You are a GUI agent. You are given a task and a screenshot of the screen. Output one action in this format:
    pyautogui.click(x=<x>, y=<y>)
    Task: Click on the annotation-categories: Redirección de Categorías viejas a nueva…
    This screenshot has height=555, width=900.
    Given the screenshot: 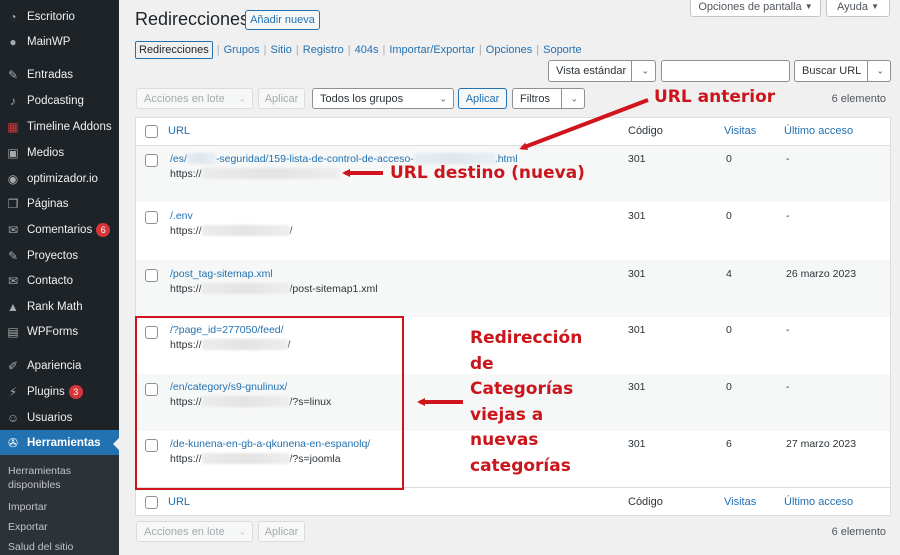 What is the action you would take?
    pyautogui.click(x=526, y=402)
    